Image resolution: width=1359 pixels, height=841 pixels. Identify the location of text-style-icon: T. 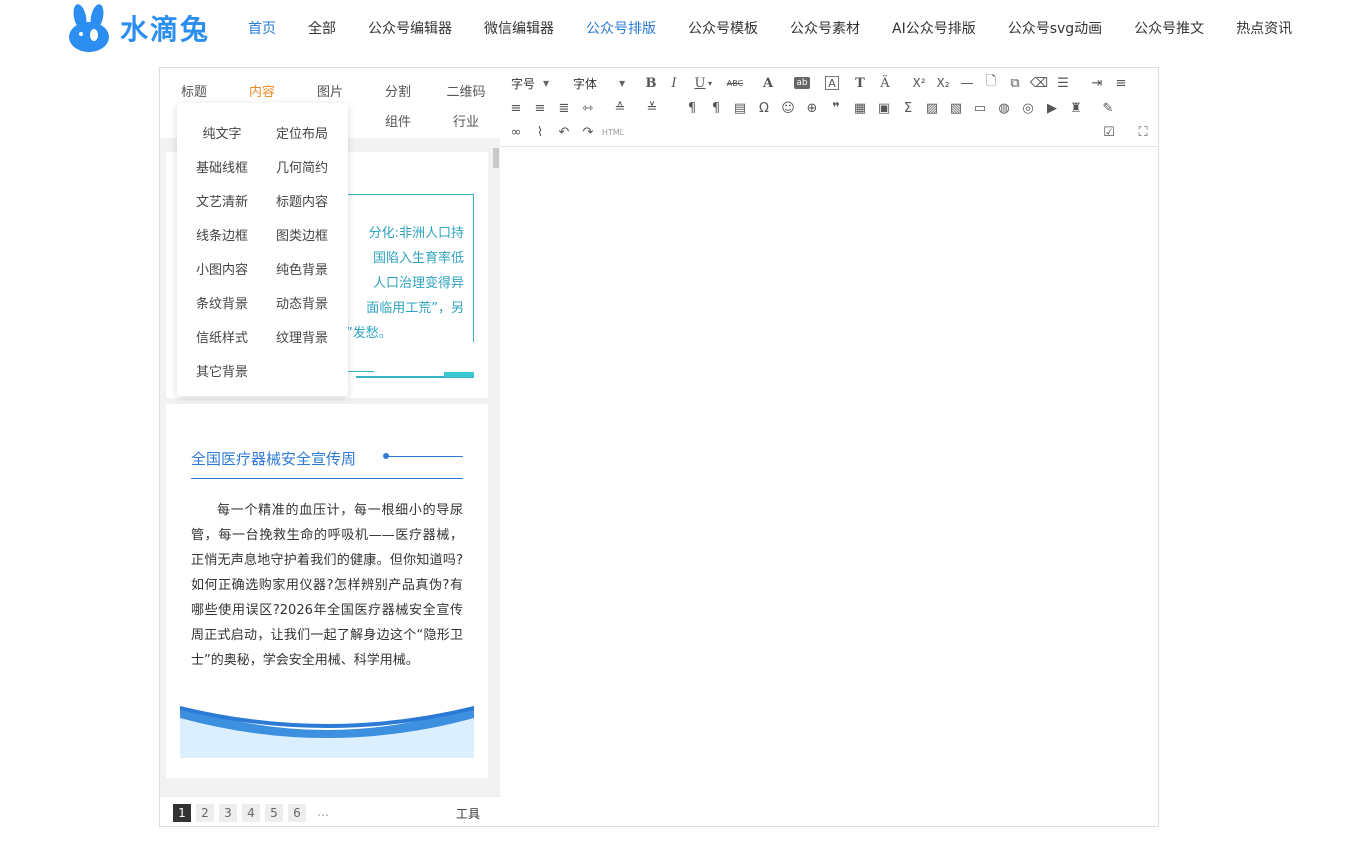
(860, 83).